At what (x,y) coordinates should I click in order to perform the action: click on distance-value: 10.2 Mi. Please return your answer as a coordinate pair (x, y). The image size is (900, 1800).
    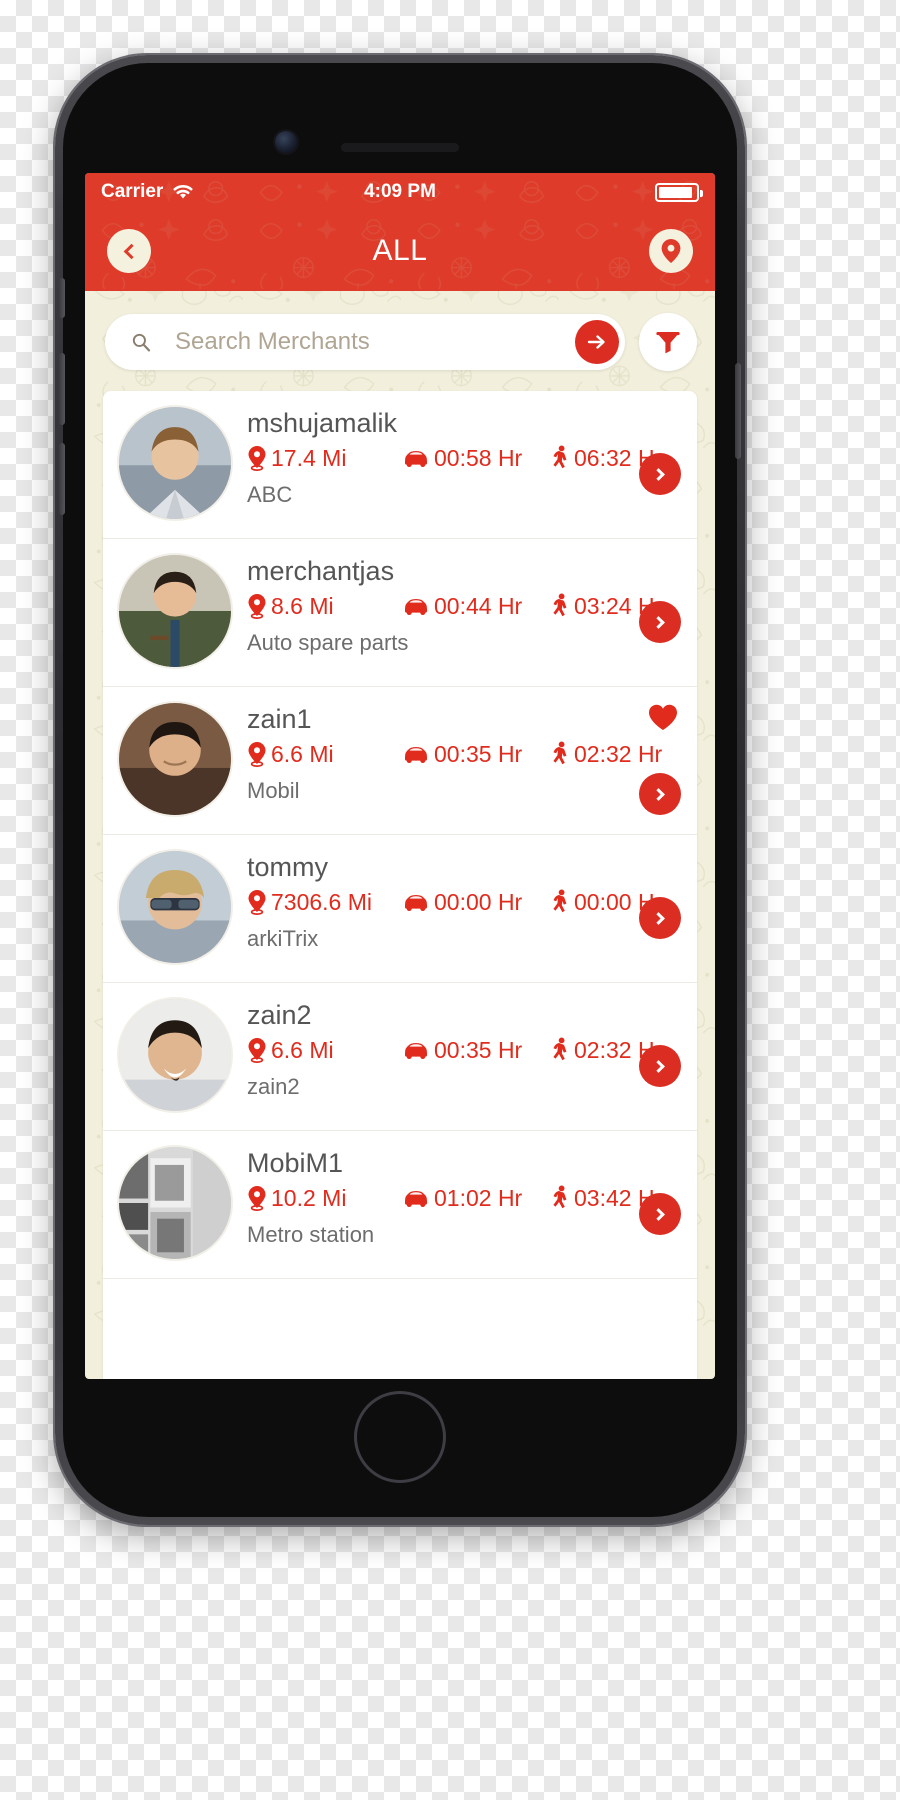
    Looking at the image, I should click on (309, 1197).